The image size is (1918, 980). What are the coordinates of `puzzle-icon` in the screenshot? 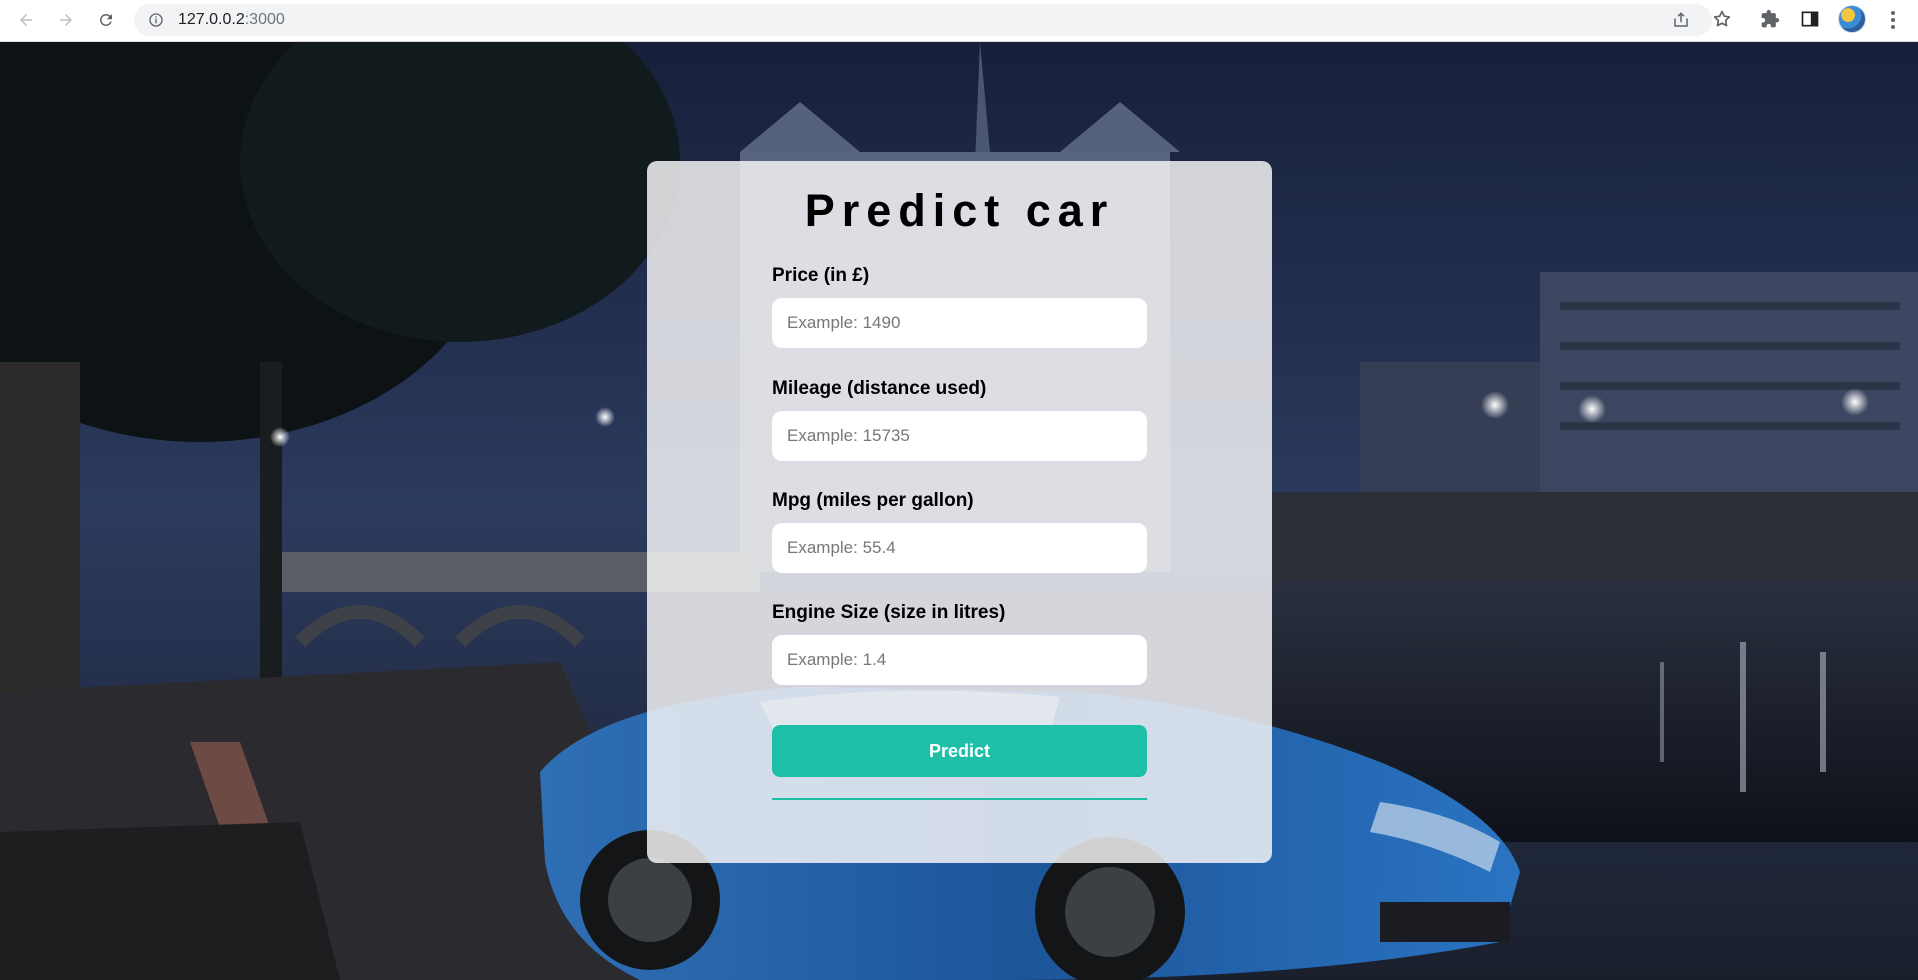 It's located at (1770, 18).